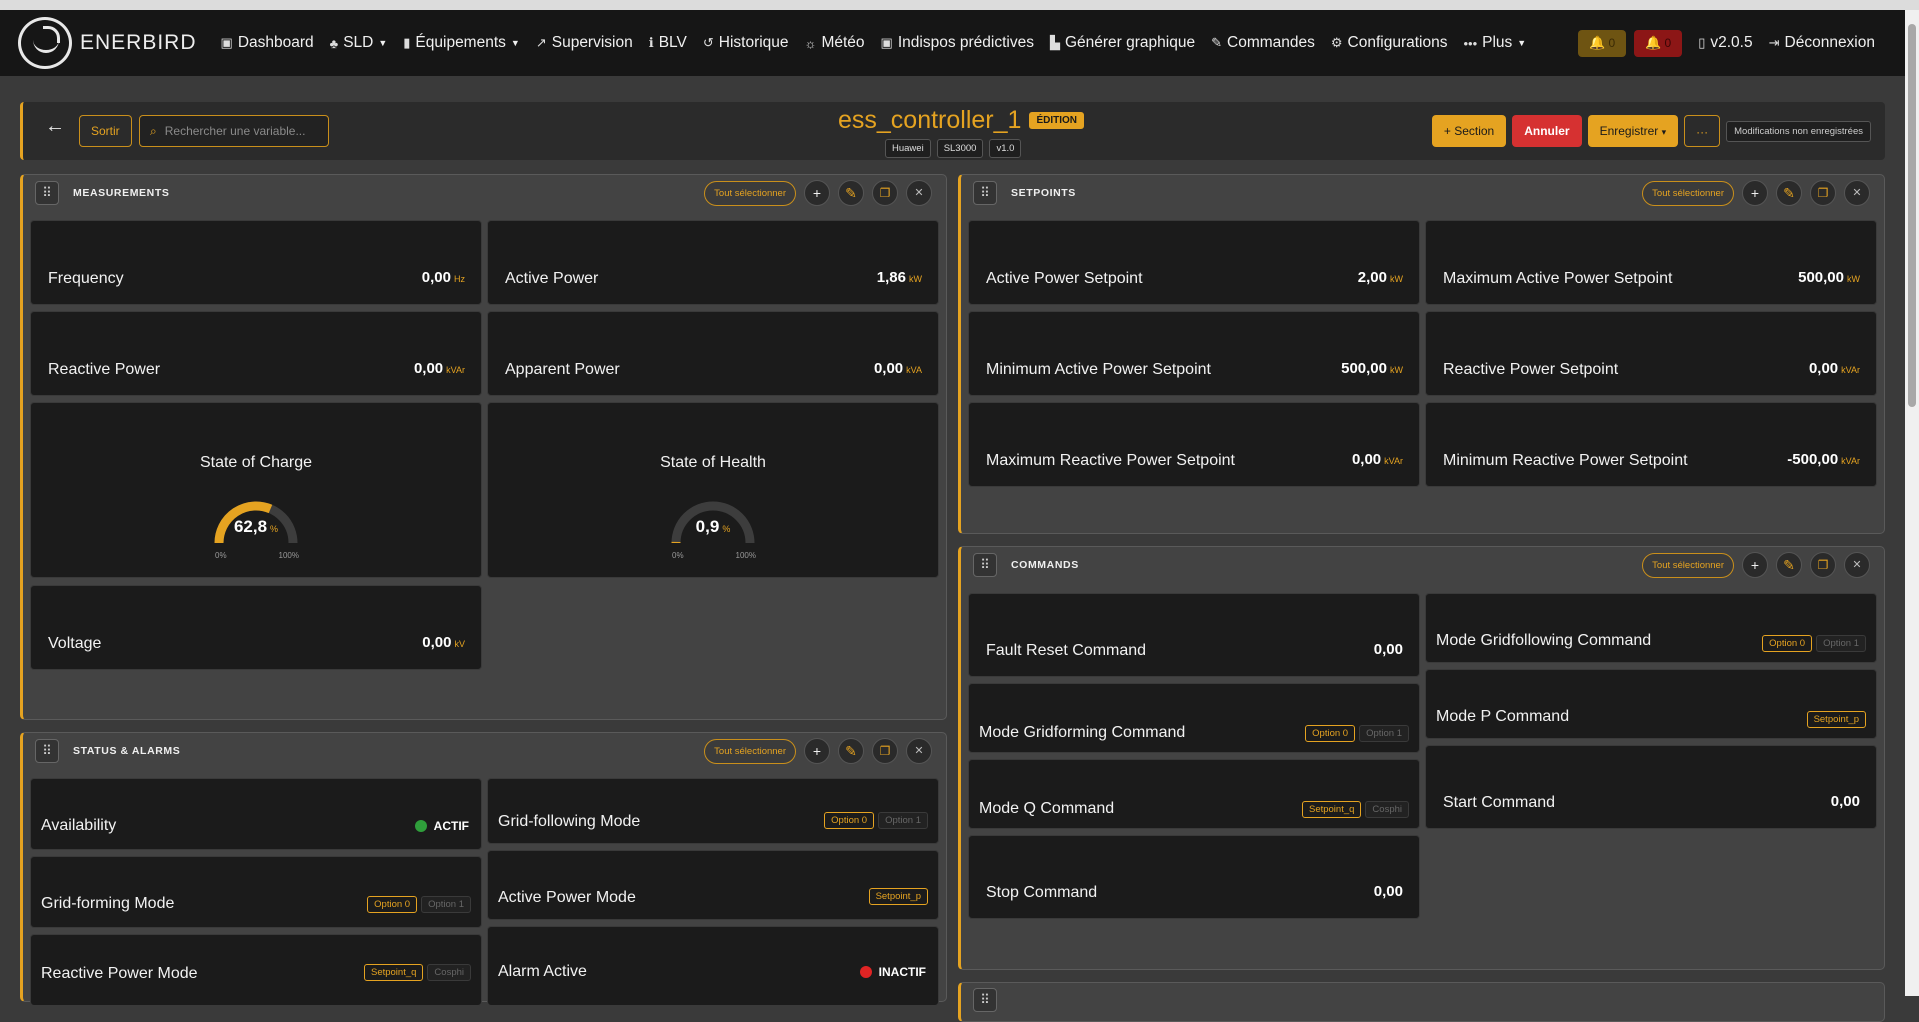 The image size is (1919, 1022). Describe the element at coordinates (713, 885) in the screenshot. I see `card-active-power-mode: Active Power Mode Setpoint_p` at that location.